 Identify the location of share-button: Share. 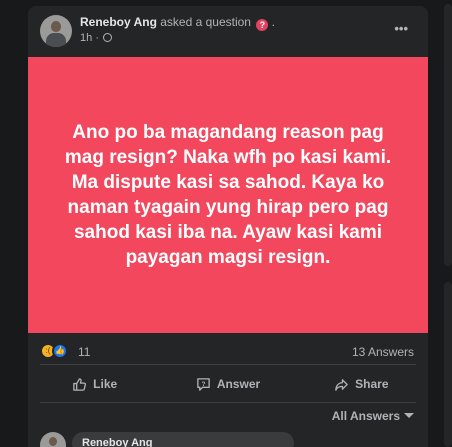
(361, 384).